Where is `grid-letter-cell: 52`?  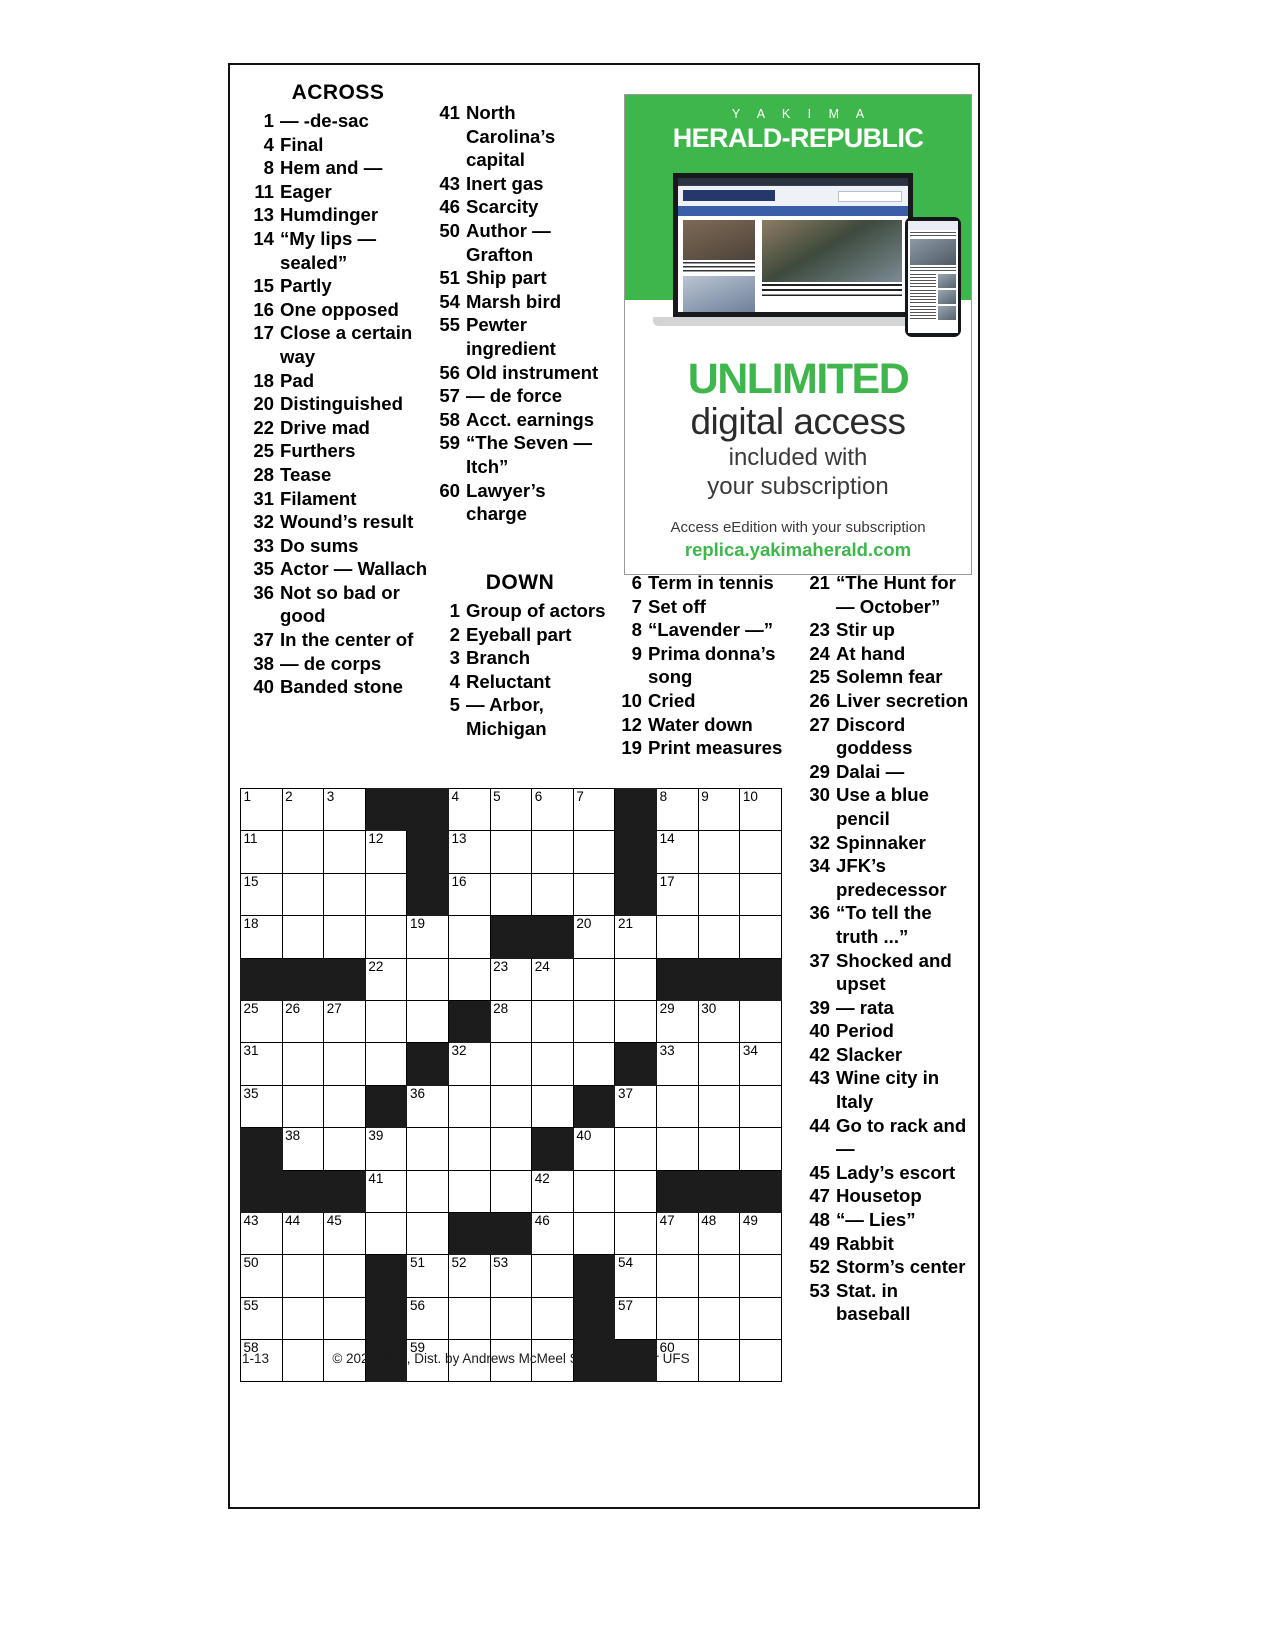
grid-letter-cell: 52 is located at coordinates (469, 1276).